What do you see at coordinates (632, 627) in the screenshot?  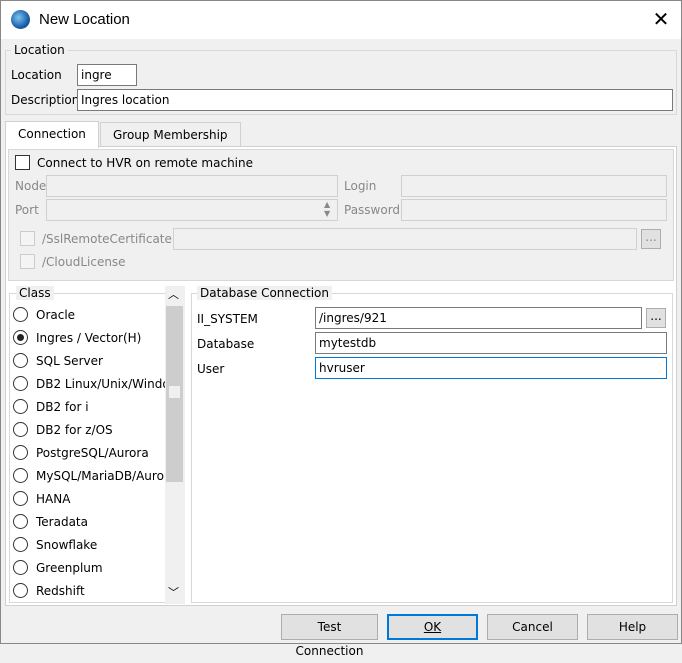 I see `help-button: Help` at bounding box center [632, 627].